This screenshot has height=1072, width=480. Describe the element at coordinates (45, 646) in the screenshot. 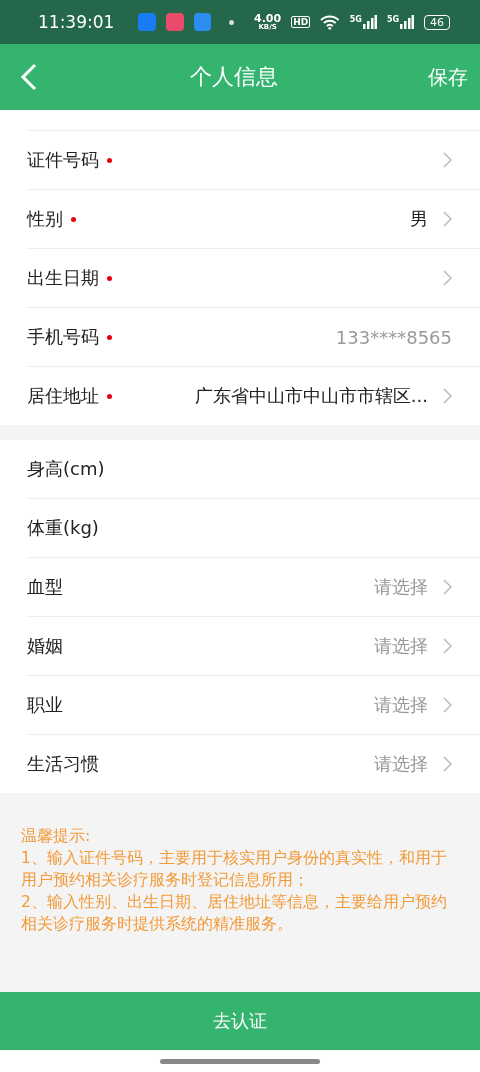

I see `field-label: 婚姻` at that location.